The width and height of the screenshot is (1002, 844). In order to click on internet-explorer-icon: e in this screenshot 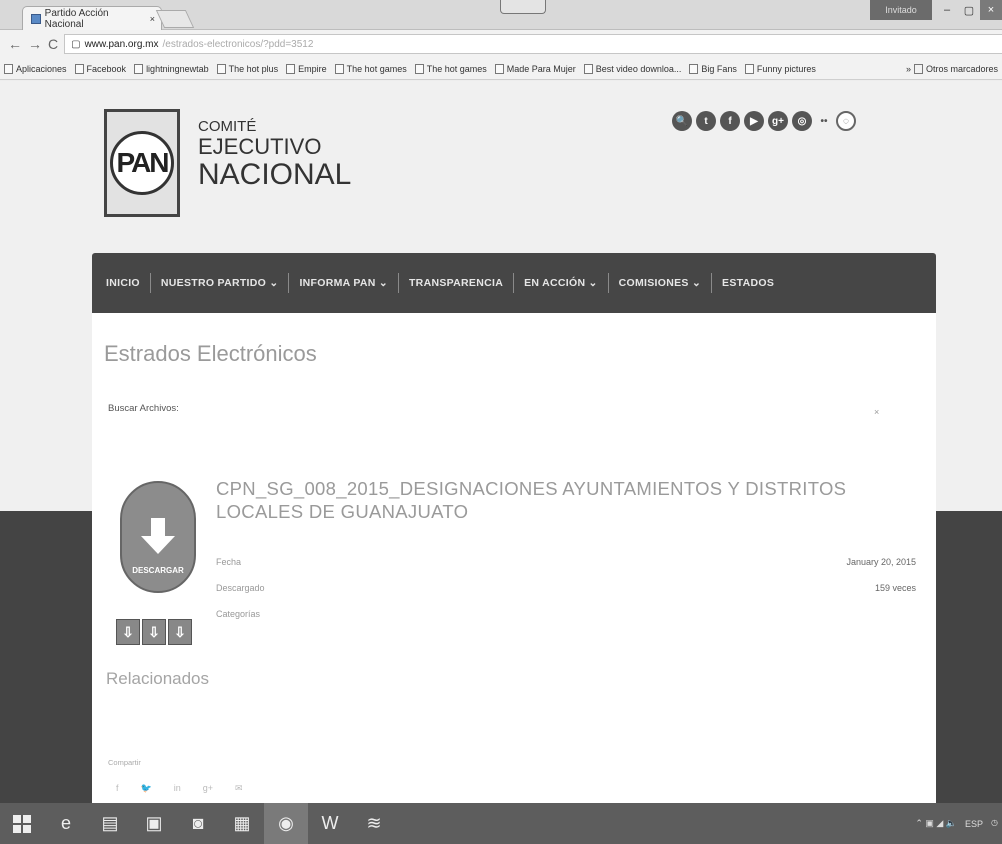, I will do `click(66, 823)`.